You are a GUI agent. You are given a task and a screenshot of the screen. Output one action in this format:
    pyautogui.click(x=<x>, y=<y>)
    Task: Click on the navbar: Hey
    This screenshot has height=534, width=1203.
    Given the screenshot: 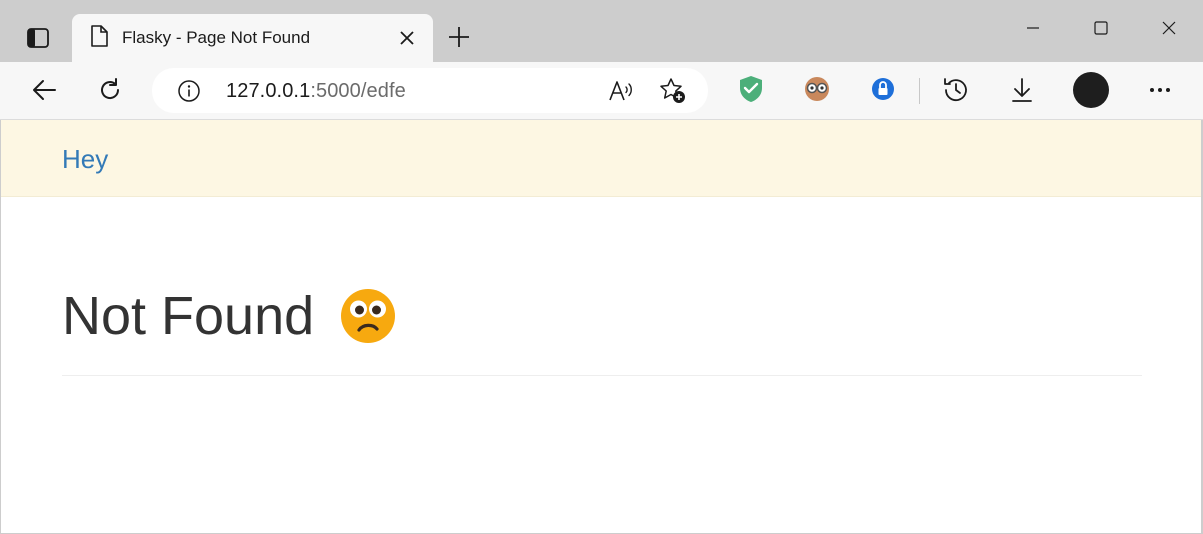 What is the action you would take?
    pyautogui.click(x=601, y=158)
    